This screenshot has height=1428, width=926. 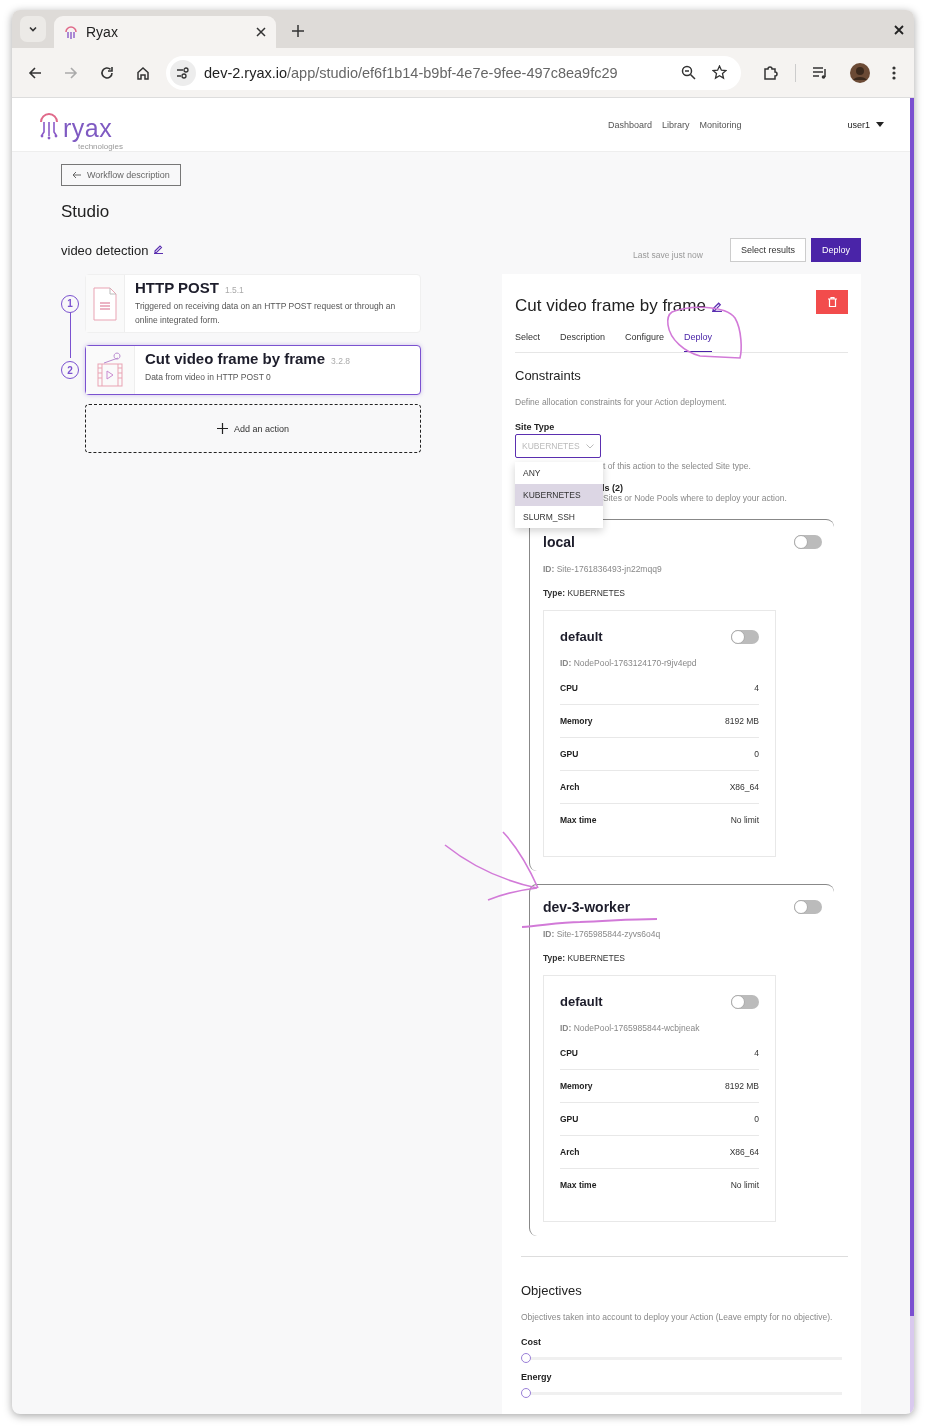 I want to click on step-number: 1, so click(x=70, y=303).